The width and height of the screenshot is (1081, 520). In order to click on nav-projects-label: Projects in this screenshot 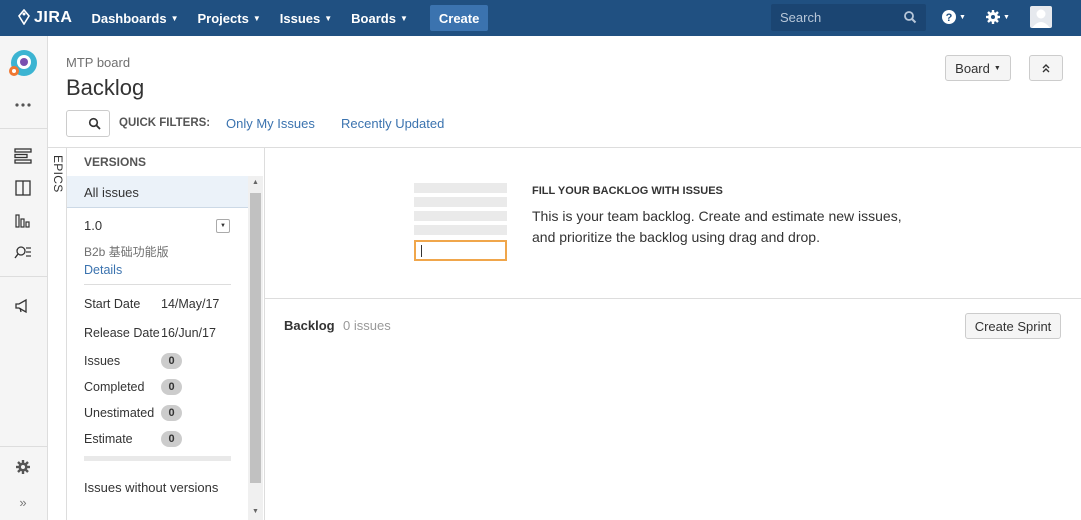, I will do `click(223, 18)`.